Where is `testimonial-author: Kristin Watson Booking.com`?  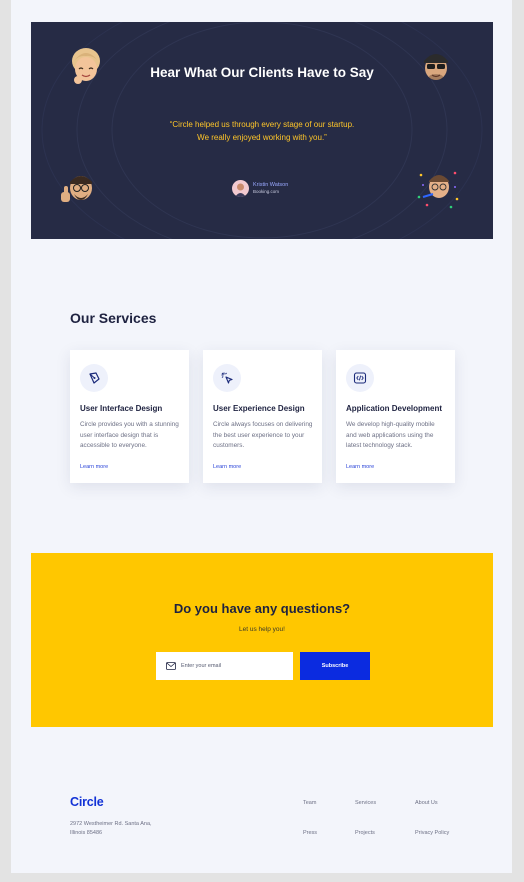 testimonial-author: Kristin Watson Booking.com is located at coordinates (260, 188).